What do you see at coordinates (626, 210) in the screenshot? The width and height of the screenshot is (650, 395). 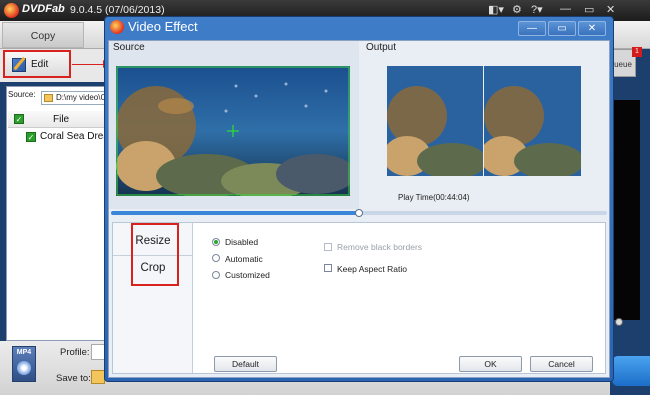 I see `main-preview` at bounding box center [626, 210].